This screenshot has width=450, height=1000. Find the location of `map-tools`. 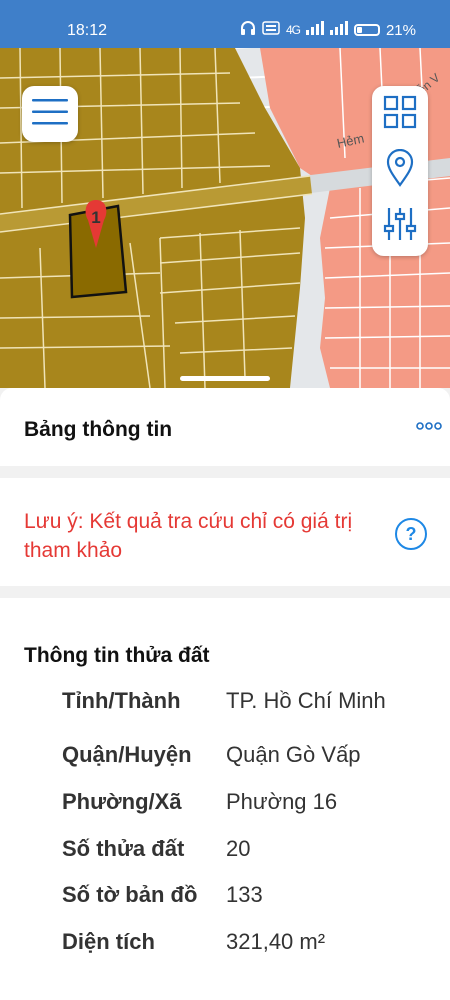

map-tools is located at coordinates (400, 171).